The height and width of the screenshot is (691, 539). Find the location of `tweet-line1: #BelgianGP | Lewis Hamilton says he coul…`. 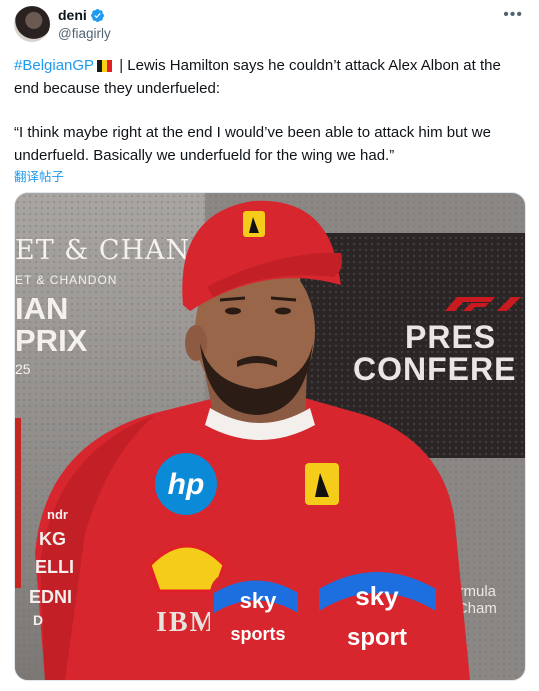

tweet-line1: #BelgianGP | Lewis Hamilton says he coul… is located at coordinates (270, 77).